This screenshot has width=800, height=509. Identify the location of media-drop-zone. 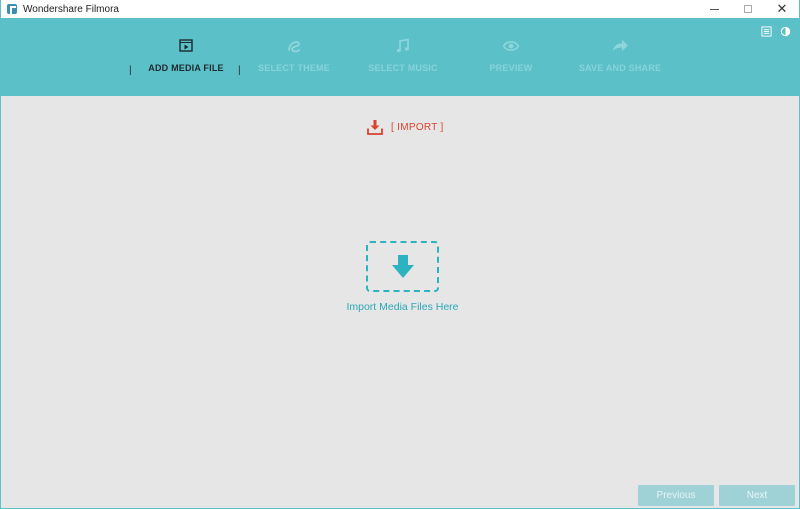
(402, 266).